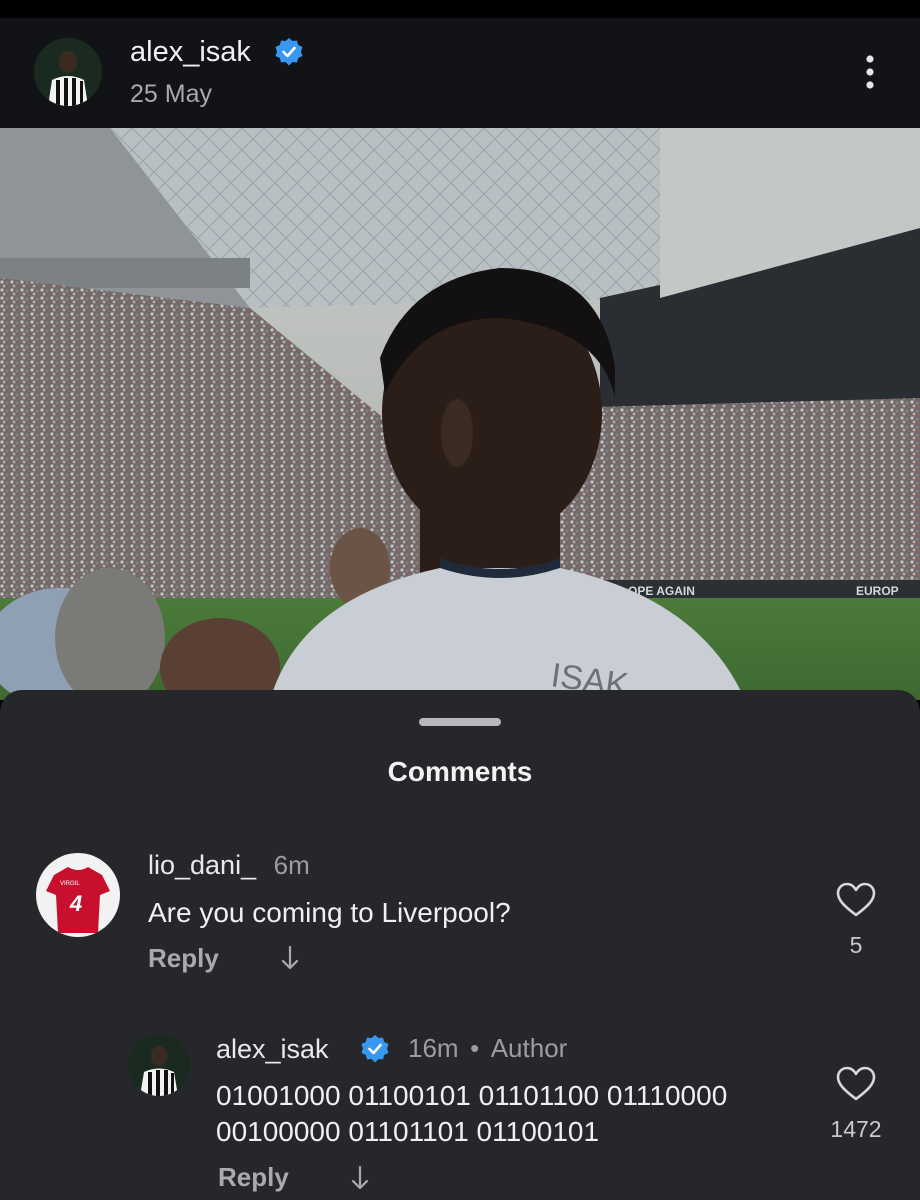 Image resolution: width=920 pixels, height=1200 pixels. I want to click on comment-time: 6m, so click(291, 865).